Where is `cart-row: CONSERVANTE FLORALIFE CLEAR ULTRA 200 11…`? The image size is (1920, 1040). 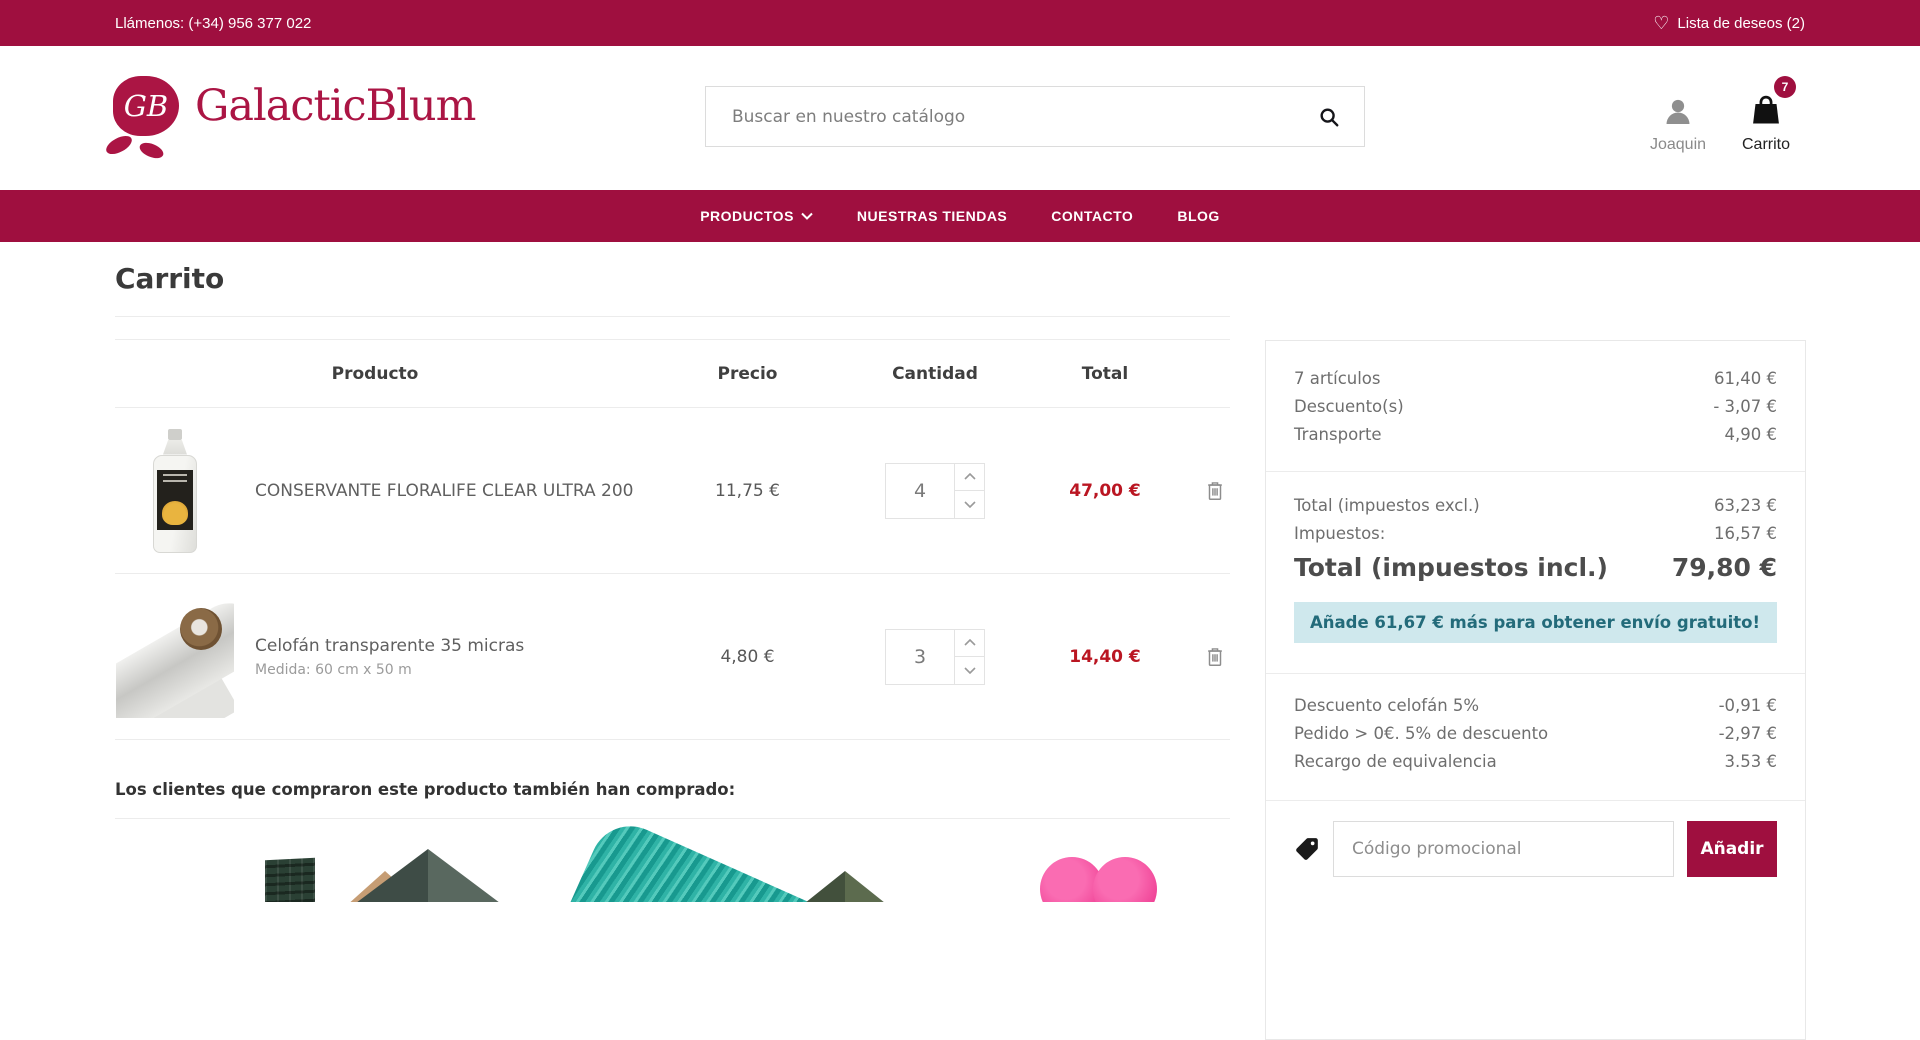 cart-row: CONSERVANTE FLORALIFE CLEAR ULTRA 200 11… is located at coordinates (672, 491).